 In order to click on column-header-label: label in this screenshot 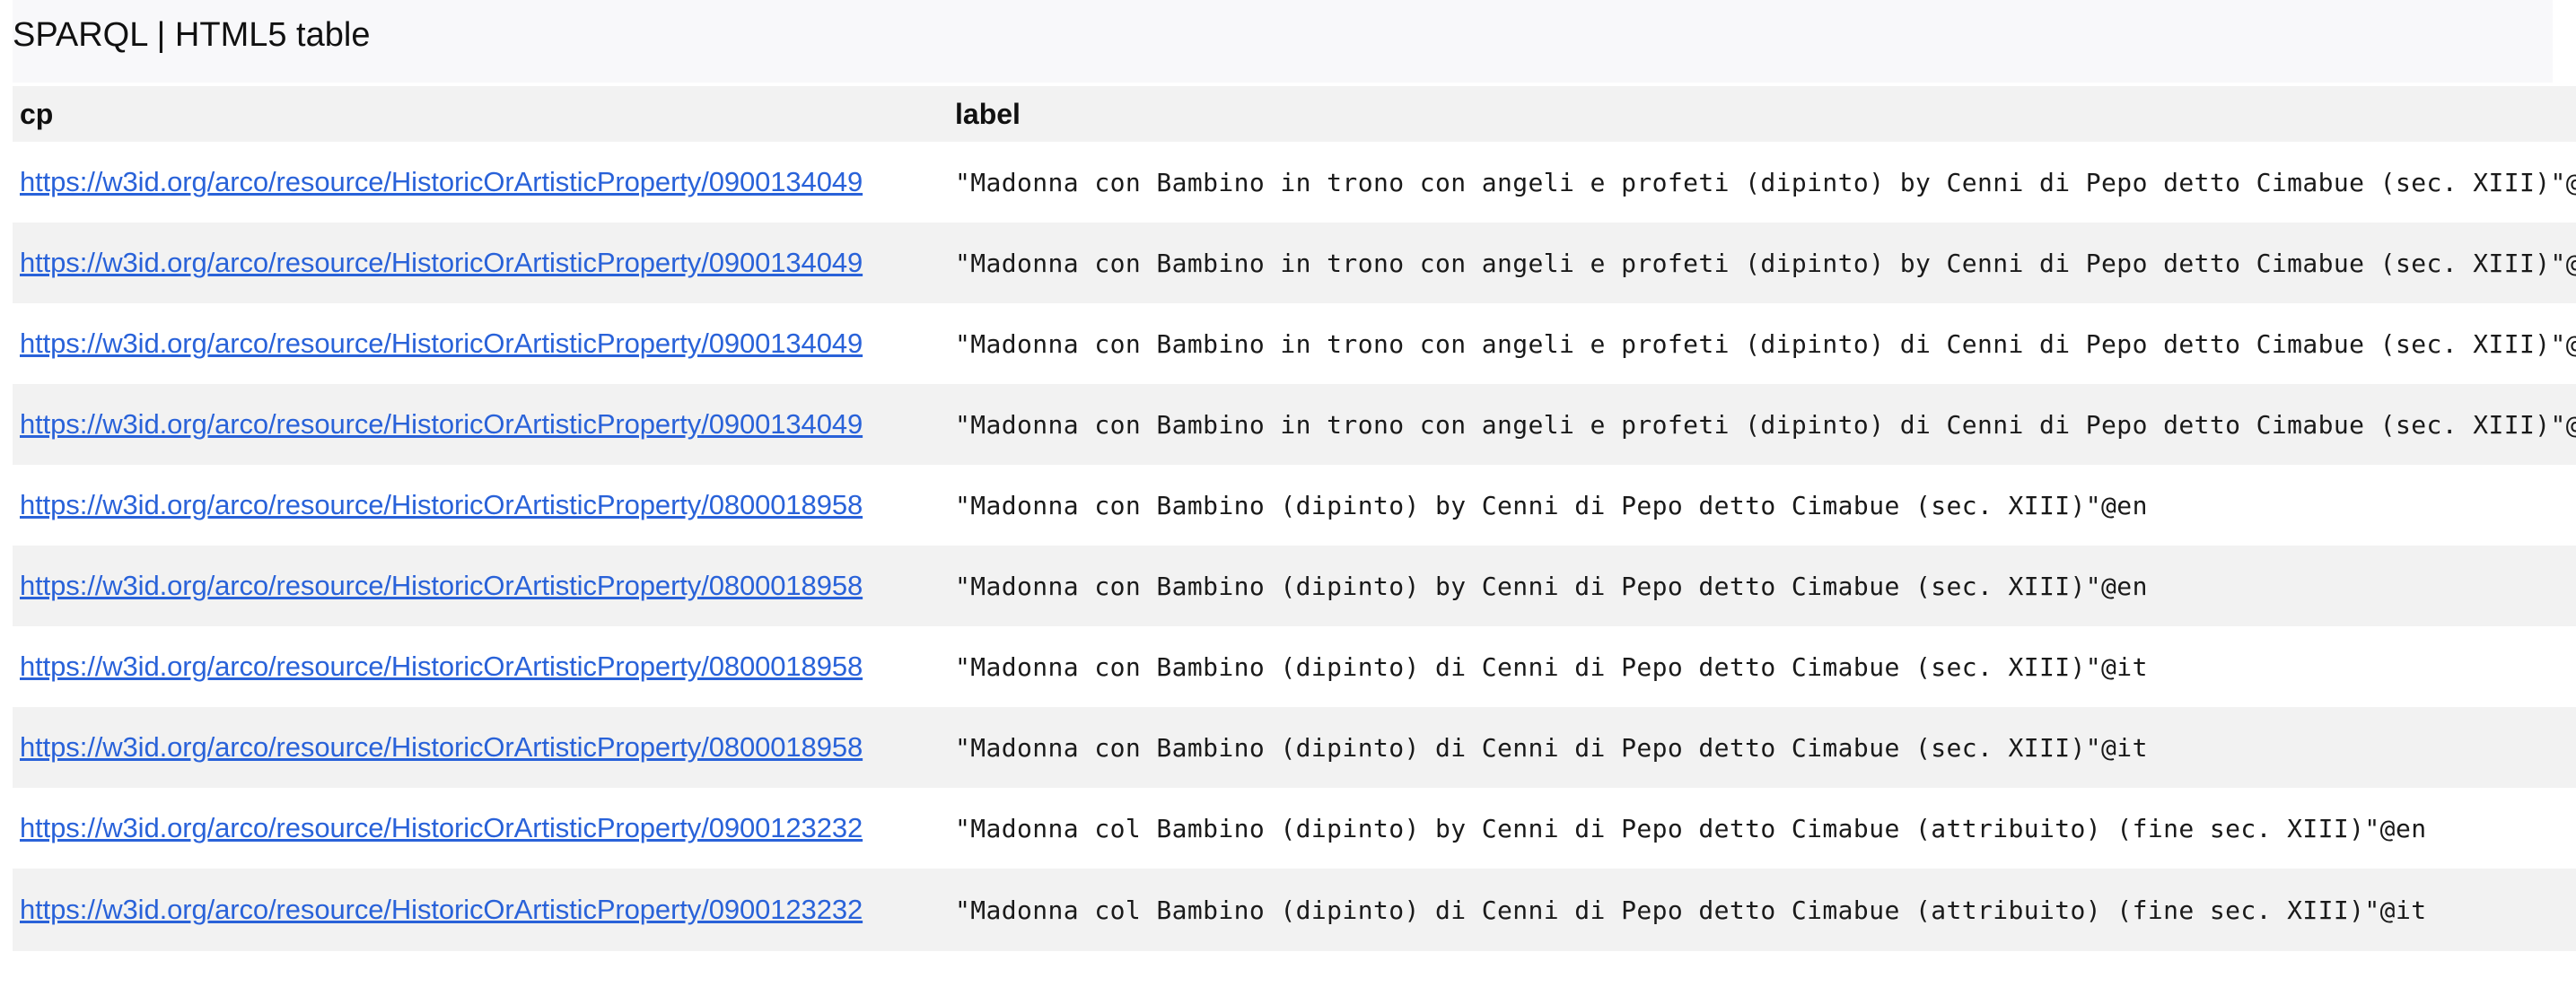, I will do `click(1762, 114)`.